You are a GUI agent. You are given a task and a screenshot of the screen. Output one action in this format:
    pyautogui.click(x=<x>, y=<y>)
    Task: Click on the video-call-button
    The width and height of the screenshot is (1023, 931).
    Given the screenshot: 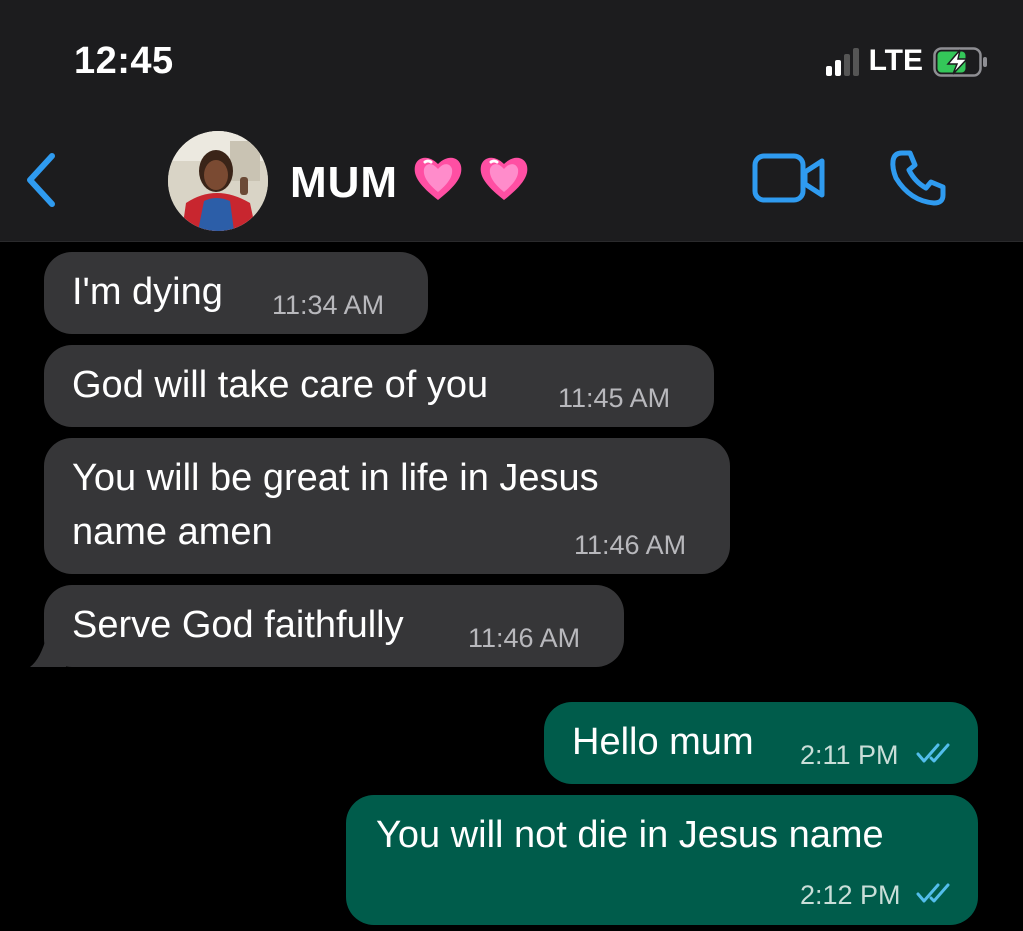 What is the action you would take?
    pyautogui.click(x=789, y=180)
    